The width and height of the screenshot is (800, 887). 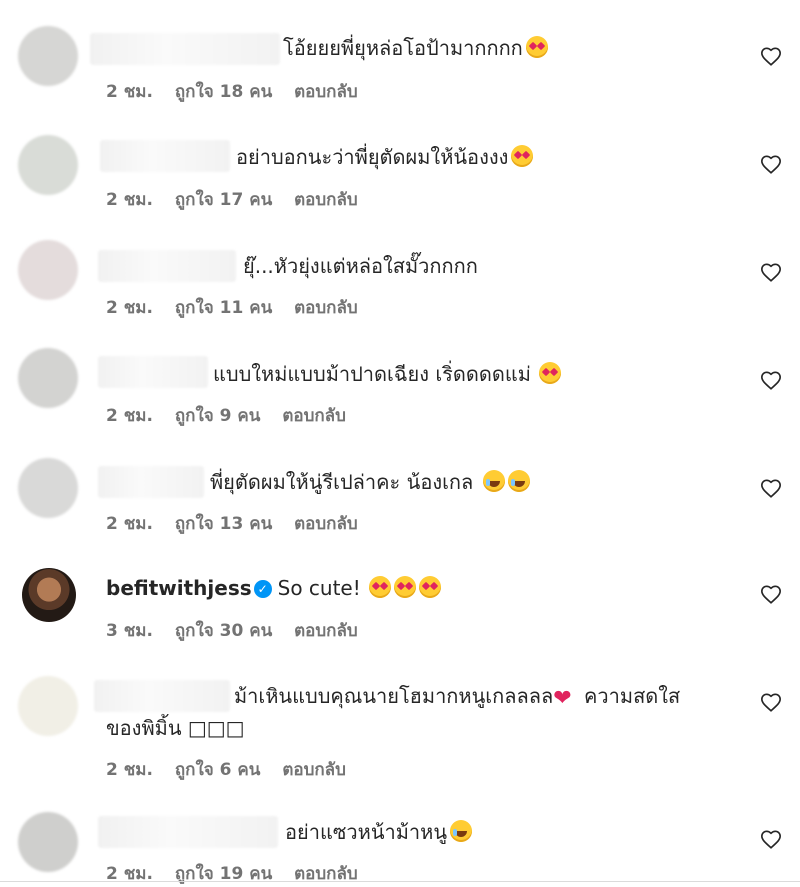 What do you see at coordinates (385, 157) in the screenshot?
I see `comment-text: อย่าบอกนะว่าพี่ยุตัดผมให้น้องงง` at bounding box center [385, 157].